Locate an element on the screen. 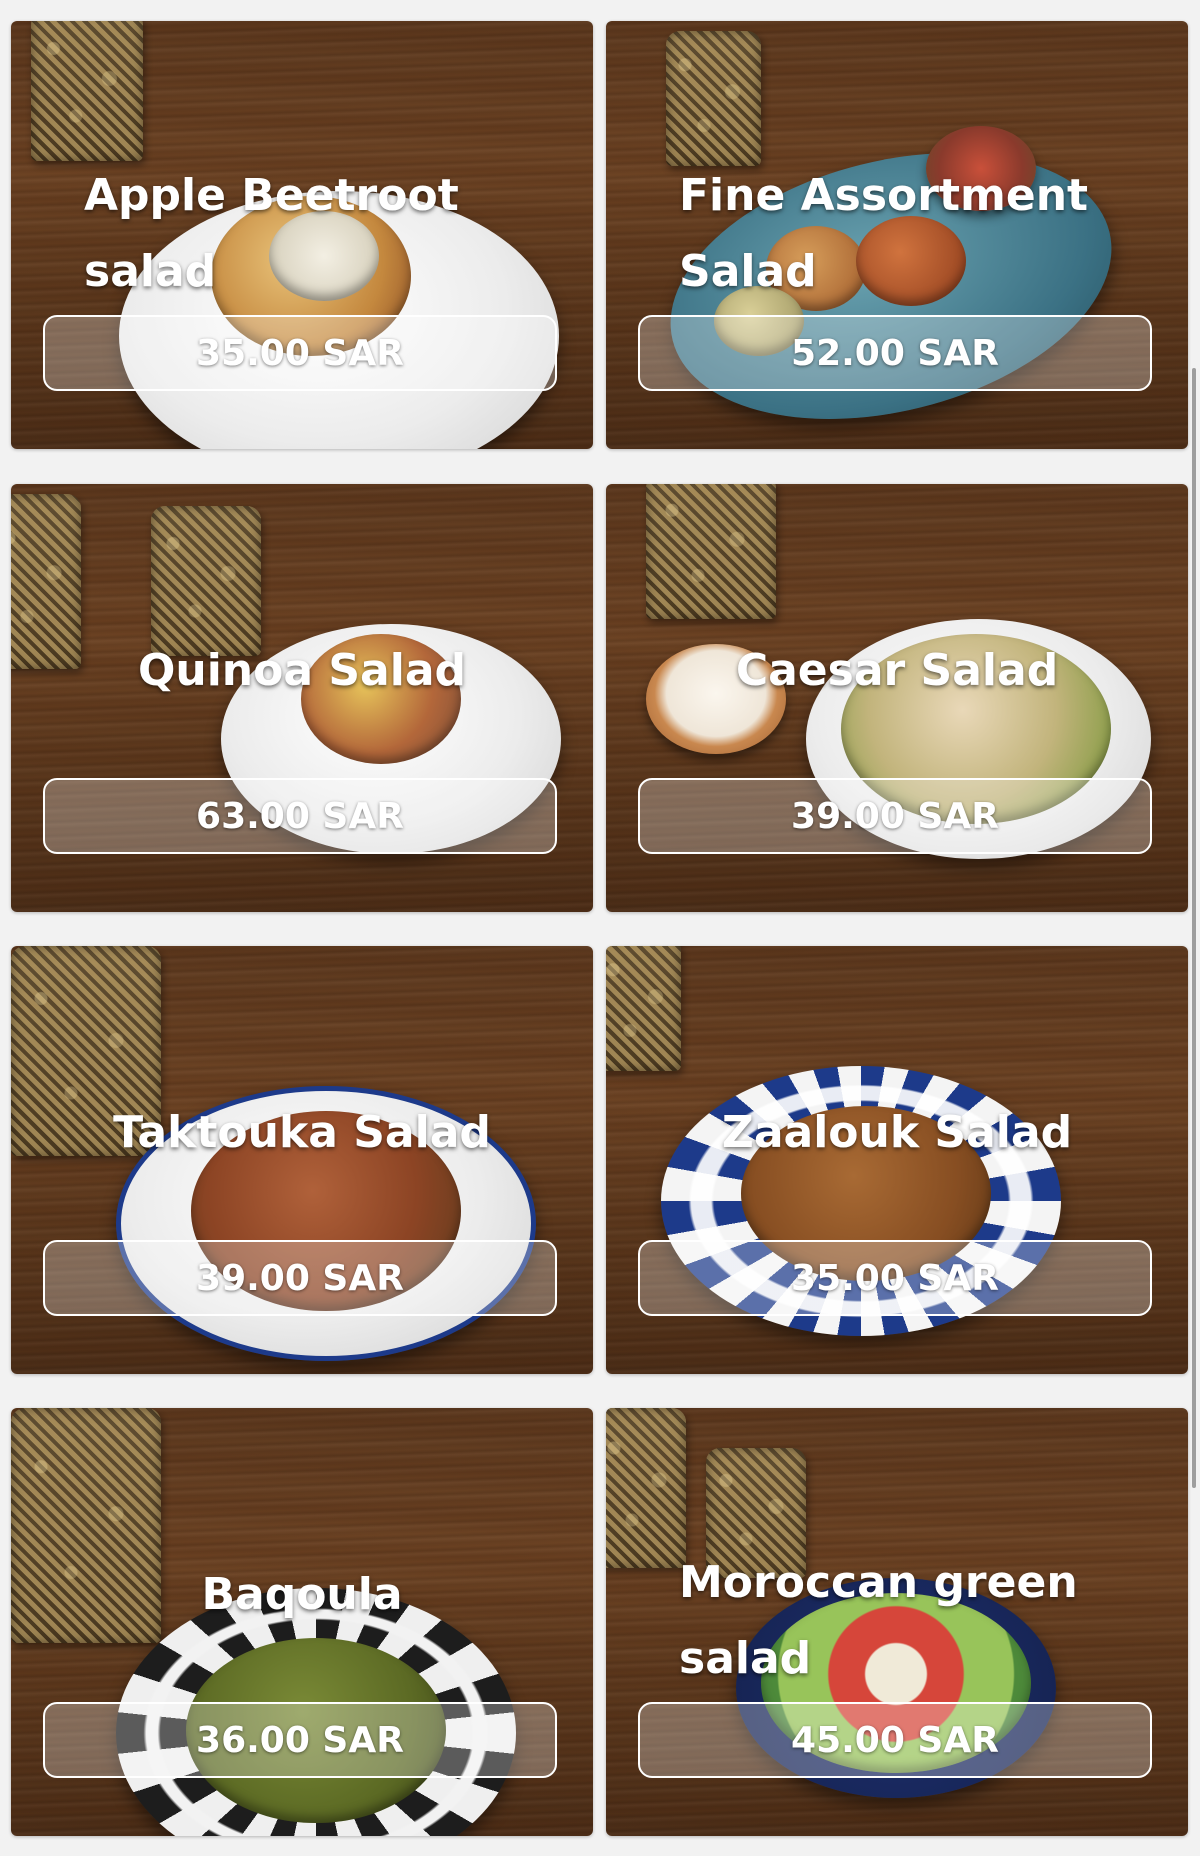  price-box: 45.00 SAR is located at coordinates (895, 1740).